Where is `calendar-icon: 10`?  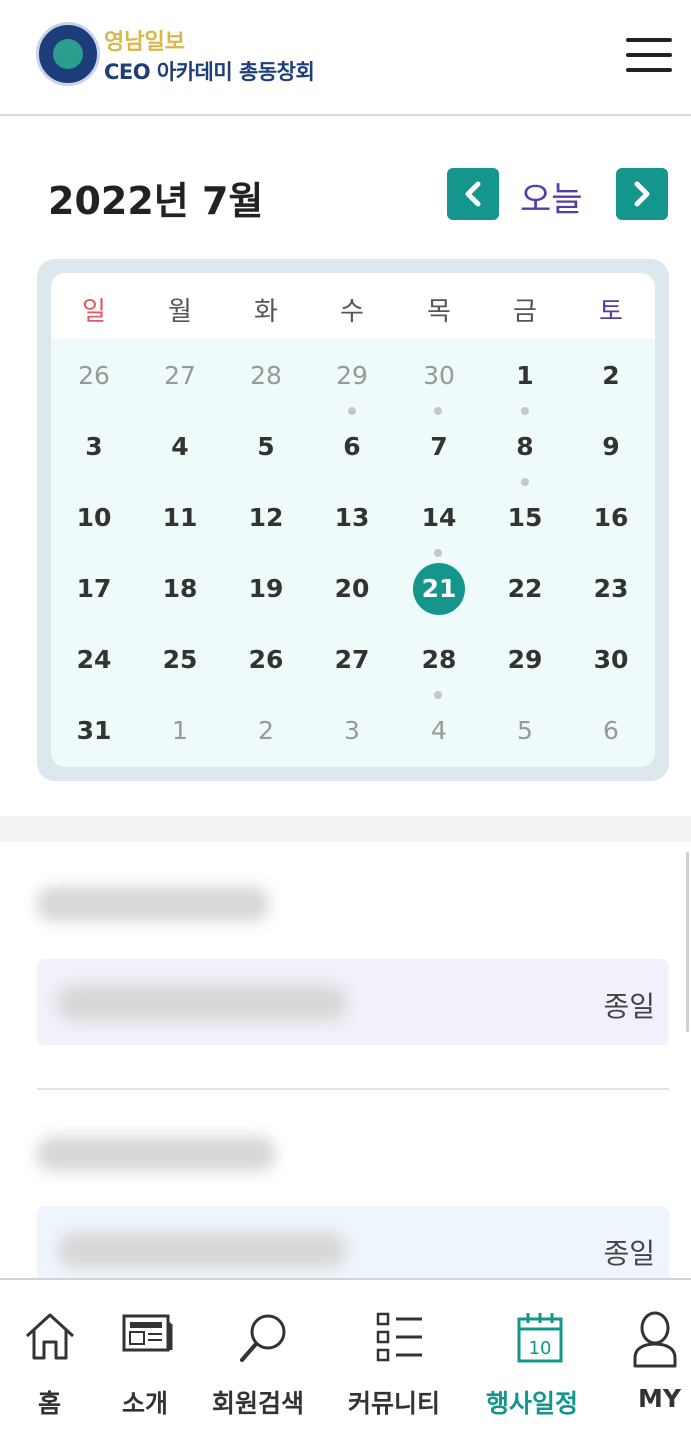 calendar-icon: 10 is located at coordinates (540, 1338).